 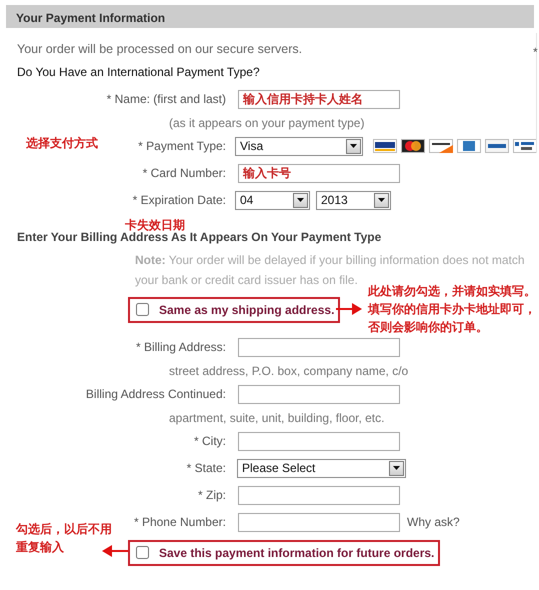 I want to click on question-text: Do You Have an International Payment Type?, so click(x=138, y=71).